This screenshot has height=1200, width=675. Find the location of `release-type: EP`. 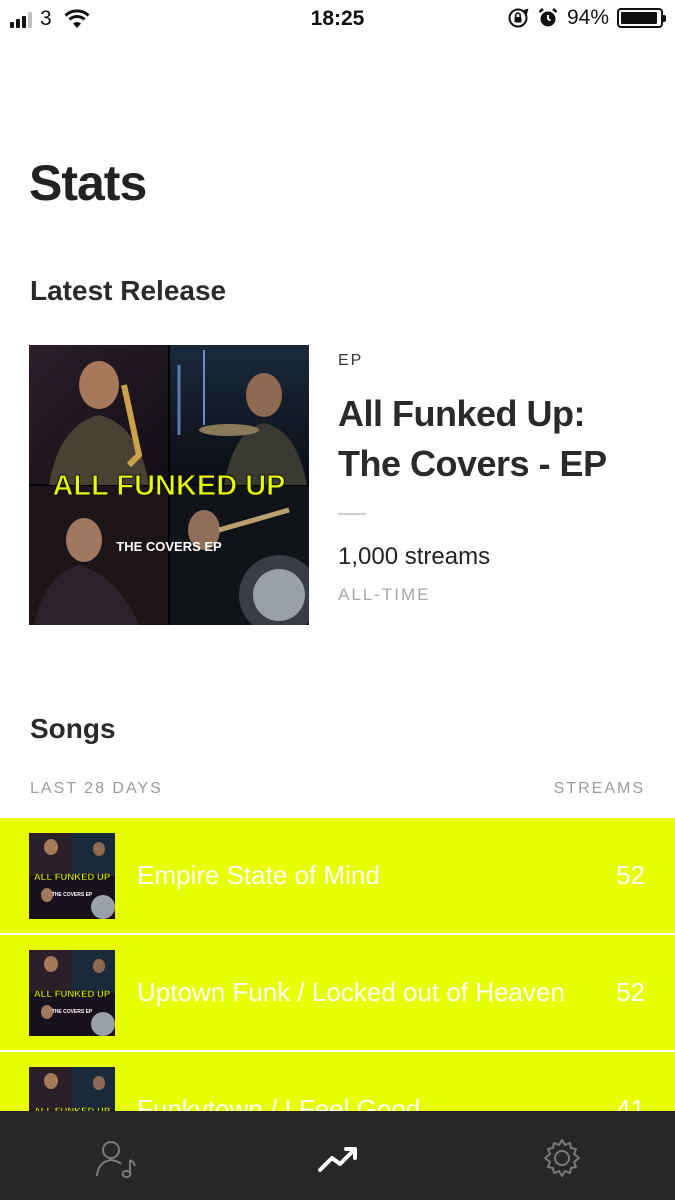

release-type: EP is located at coordinates (351, 360).